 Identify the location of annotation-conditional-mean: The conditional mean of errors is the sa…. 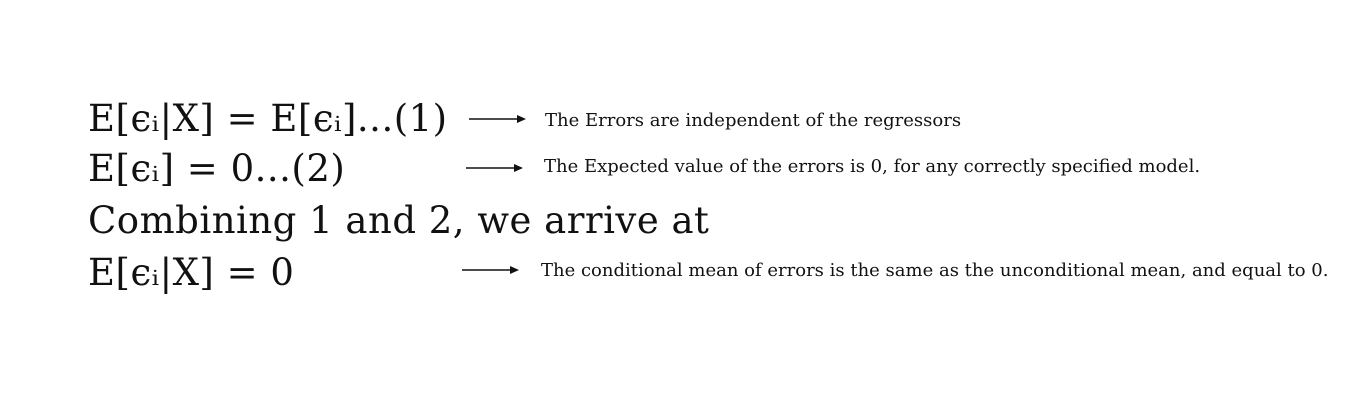
(935, 270).